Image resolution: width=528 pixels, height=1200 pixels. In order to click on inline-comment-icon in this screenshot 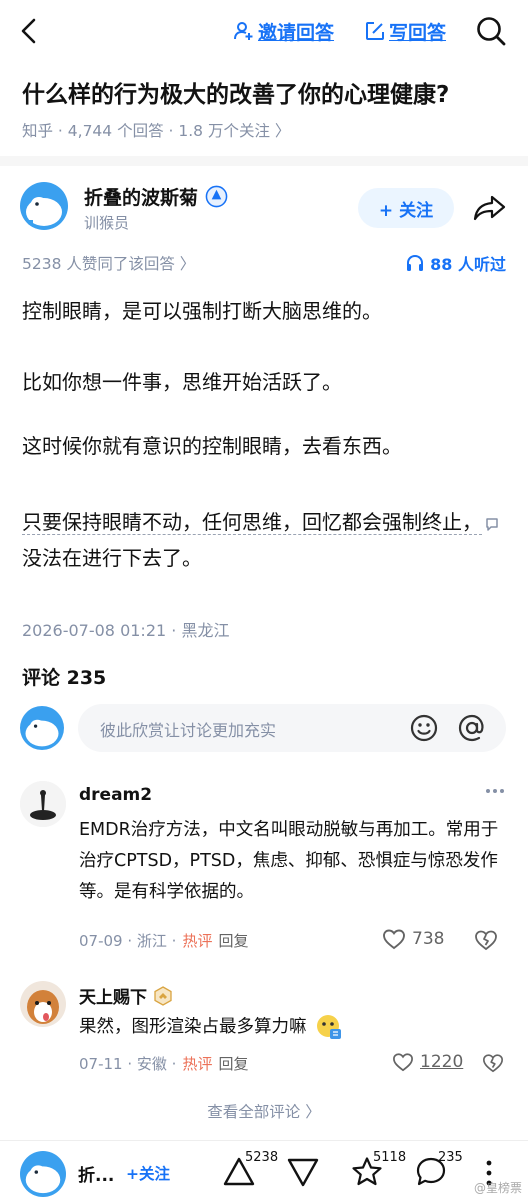, I will do `click(492, 524)`.